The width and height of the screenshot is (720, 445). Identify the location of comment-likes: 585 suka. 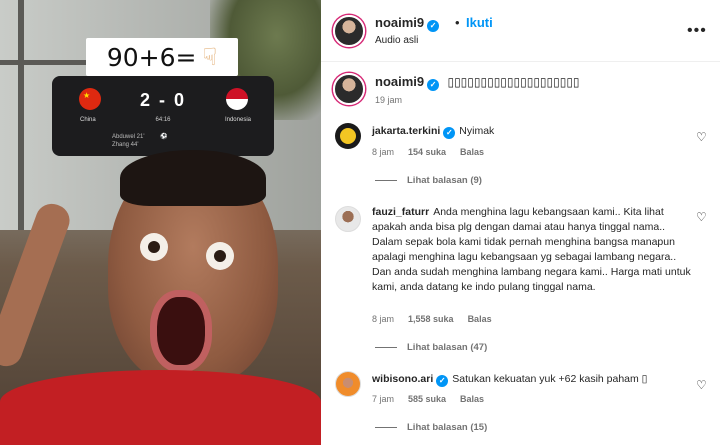
(427, 399).